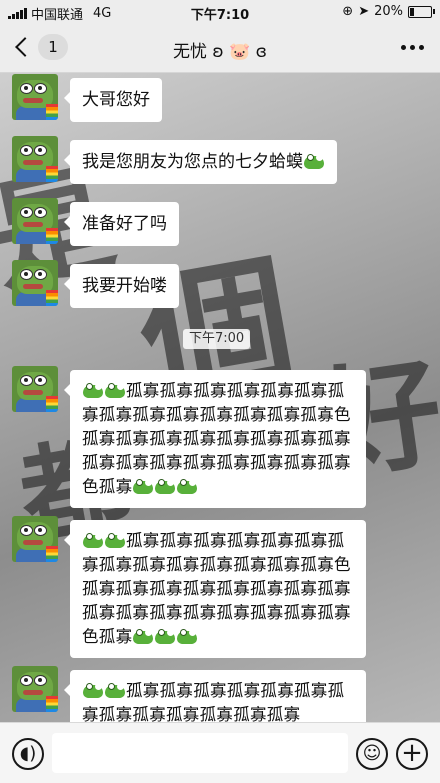 The height and width of the screenshot is (783, 440). What do you see at coordinates (121, 286) in the screenshot?
I see `message-bubble: 我要开始喽` at bounding box center [121, 286].